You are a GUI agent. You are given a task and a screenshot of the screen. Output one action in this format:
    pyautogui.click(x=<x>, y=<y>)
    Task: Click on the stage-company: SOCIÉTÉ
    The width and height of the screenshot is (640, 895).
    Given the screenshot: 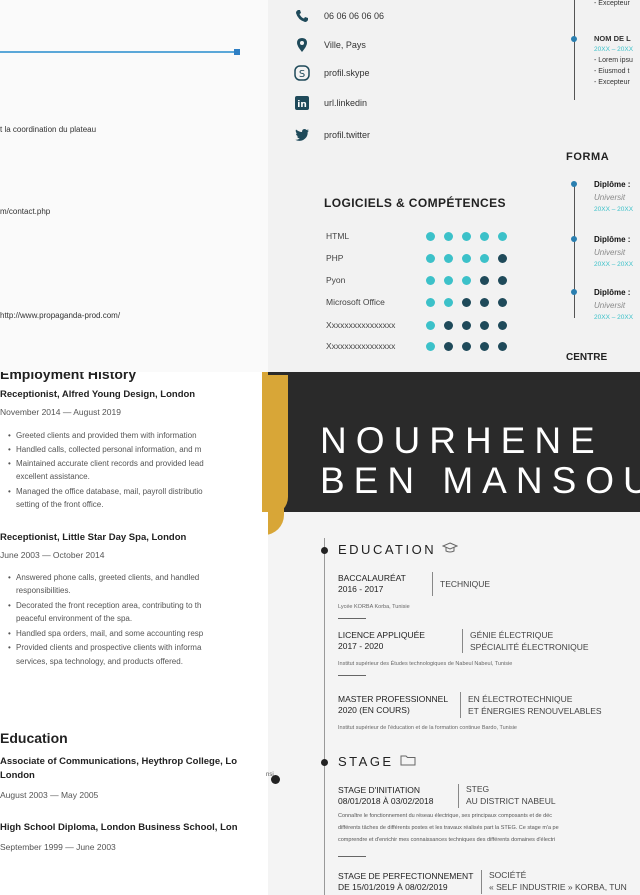 What is the action you would take?
    pyautogui.click(x=508, y=875)
    